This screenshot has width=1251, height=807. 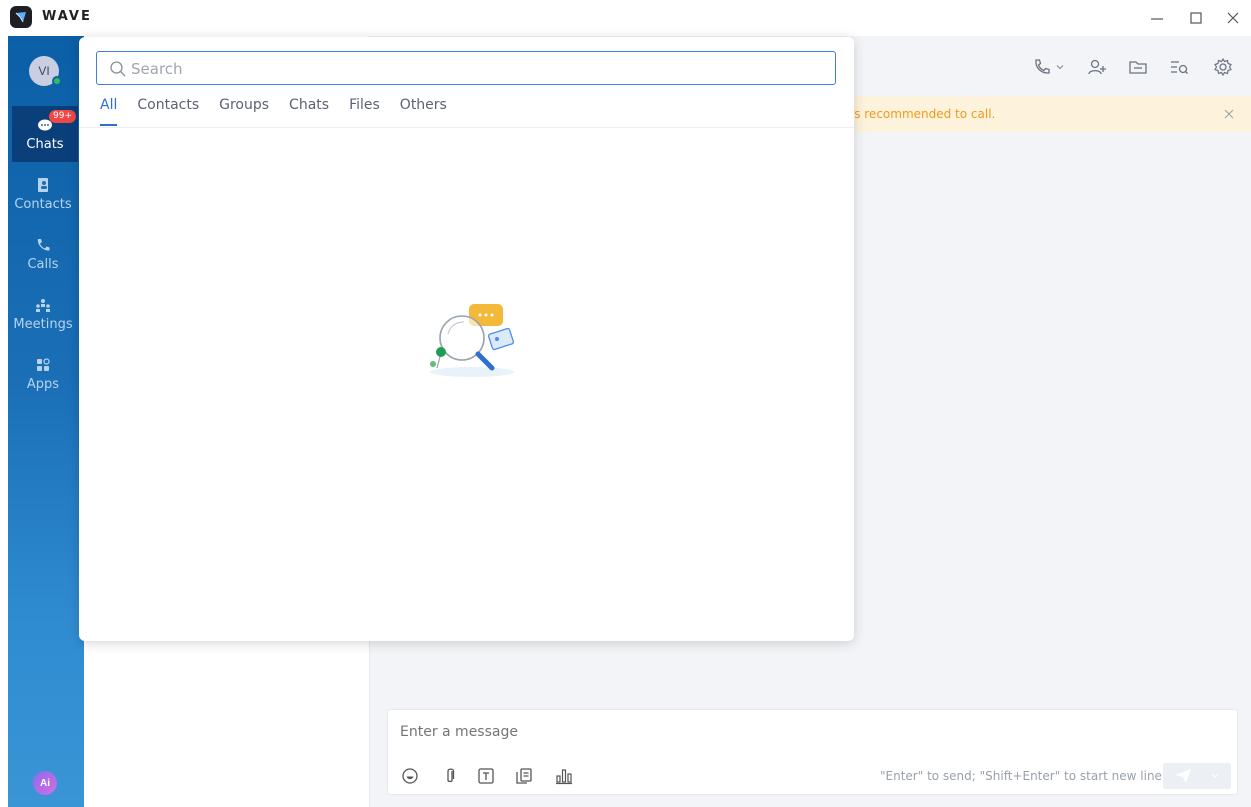 I want to click on search-history-icon, so click(x=1179, y=67).